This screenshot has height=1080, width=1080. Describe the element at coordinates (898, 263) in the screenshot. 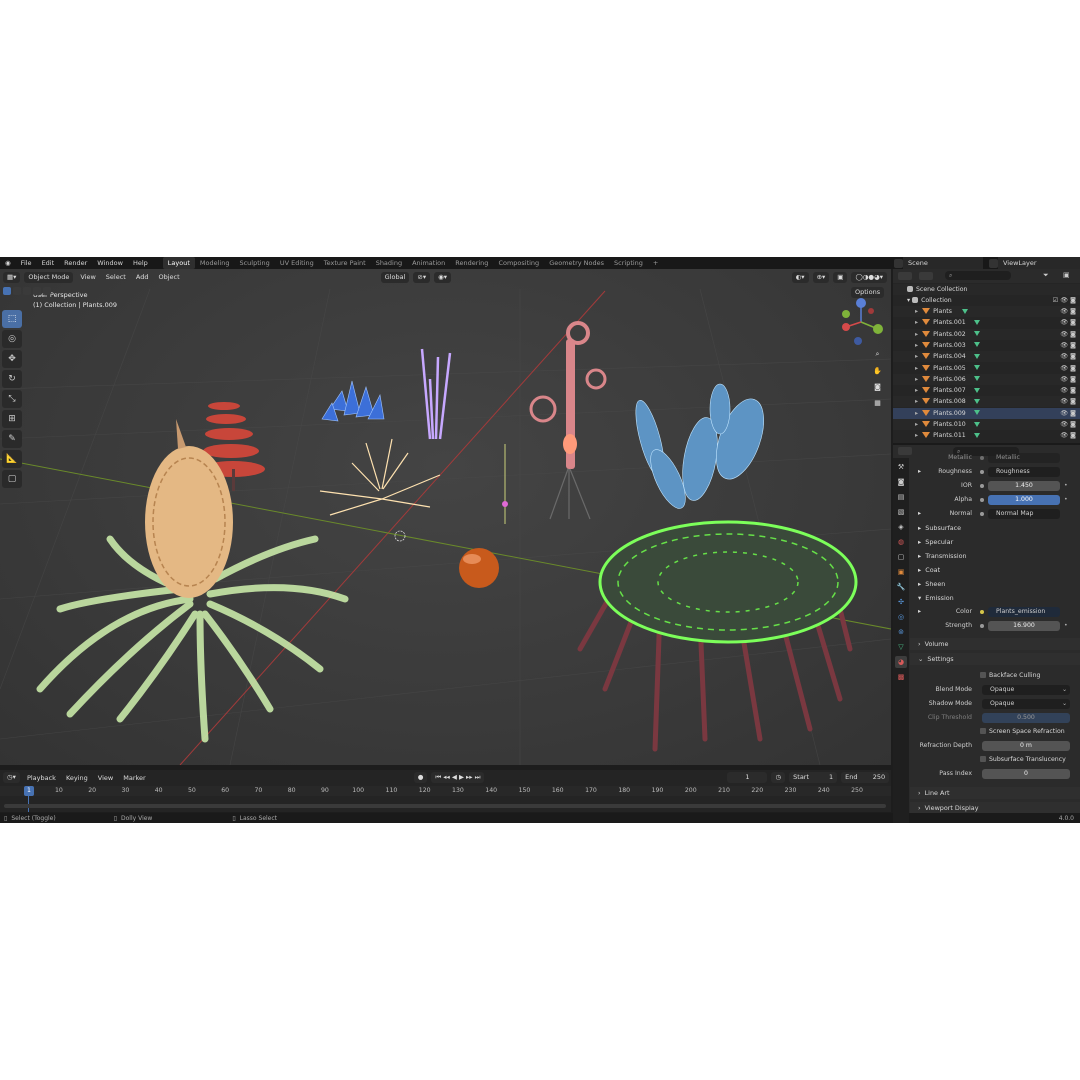

I see `scene-icon` at that location.